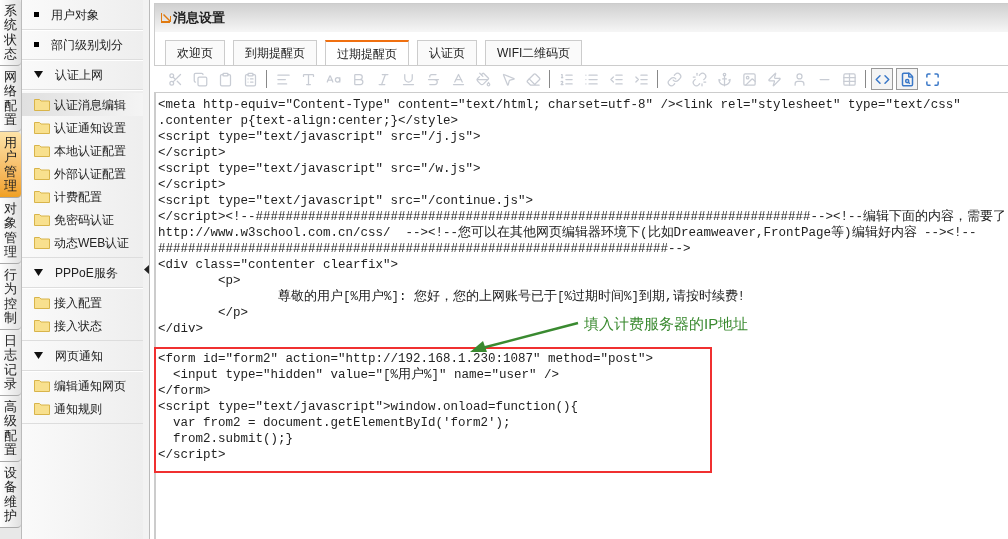 The image size is (1008, 539). Describe the element at coordinates (82, 104) in the screenshot. I see `menu-item: 认证消息编辑` at that location.